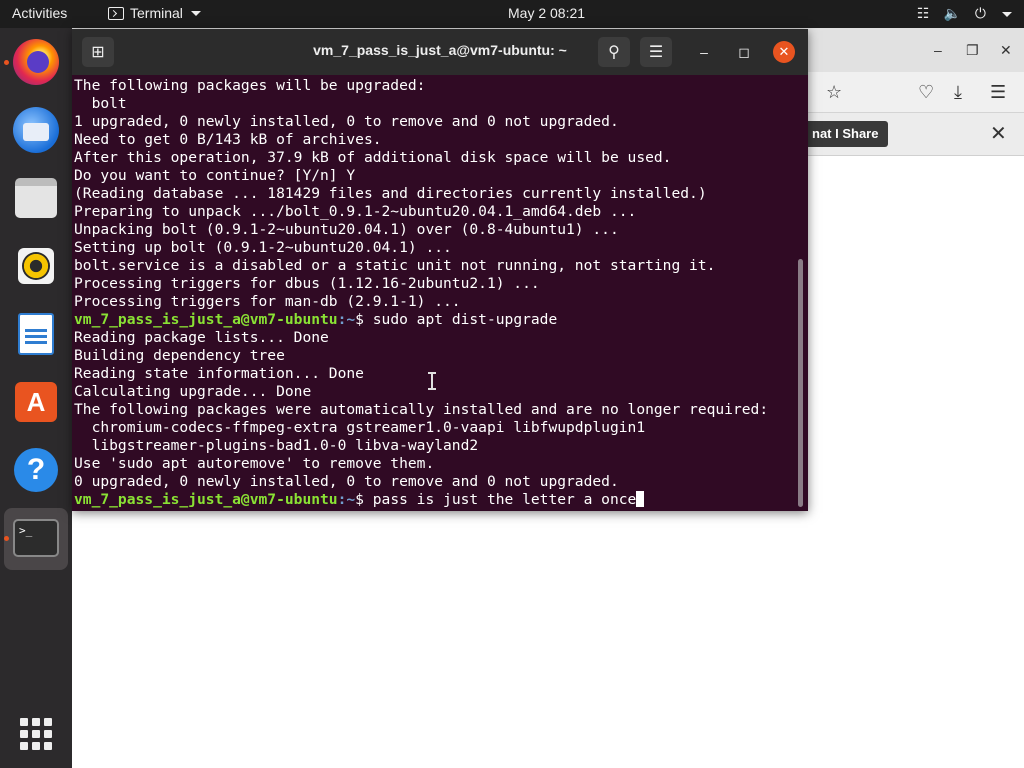 The height and width of the screenshot is (768, 1024). I want to click on network-icon: ☷, so click(923, 13).